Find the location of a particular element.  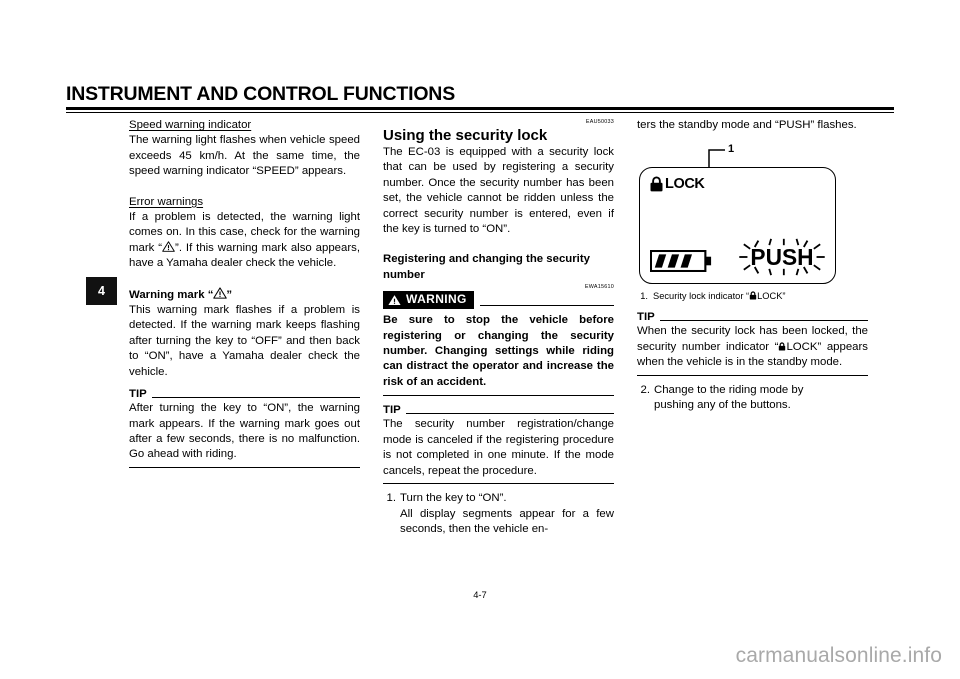

warning-mark-heading-part2: ” is located at coordinates (229, 294).